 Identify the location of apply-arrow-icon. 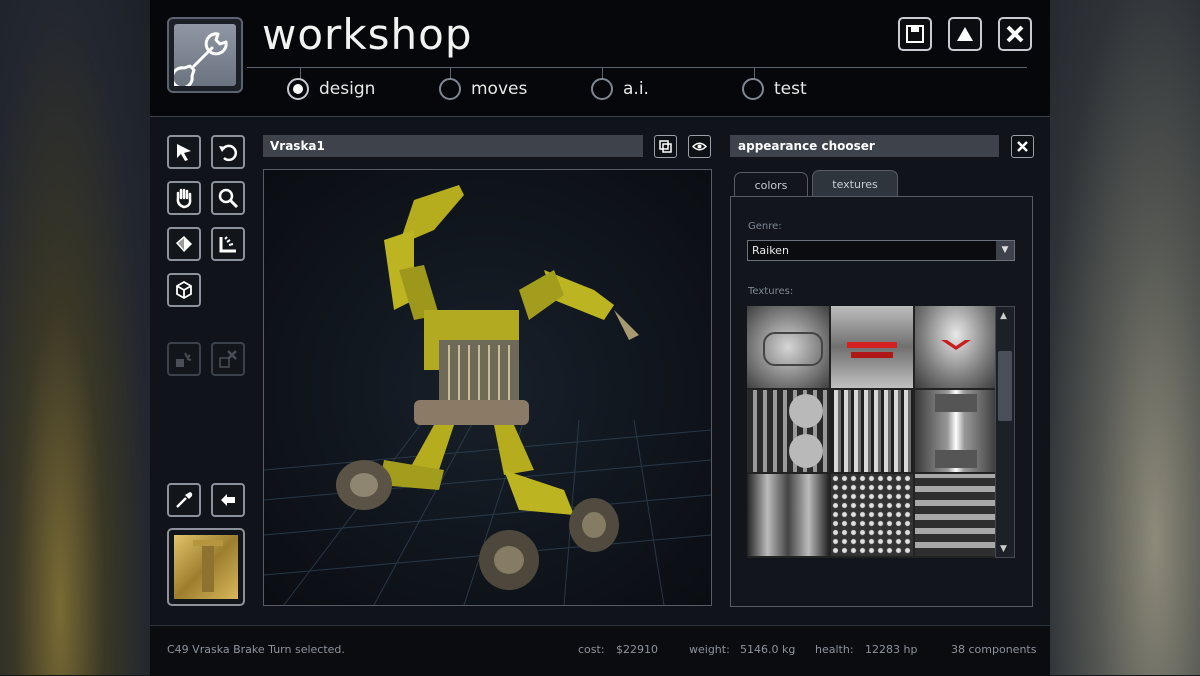
(228, 500).